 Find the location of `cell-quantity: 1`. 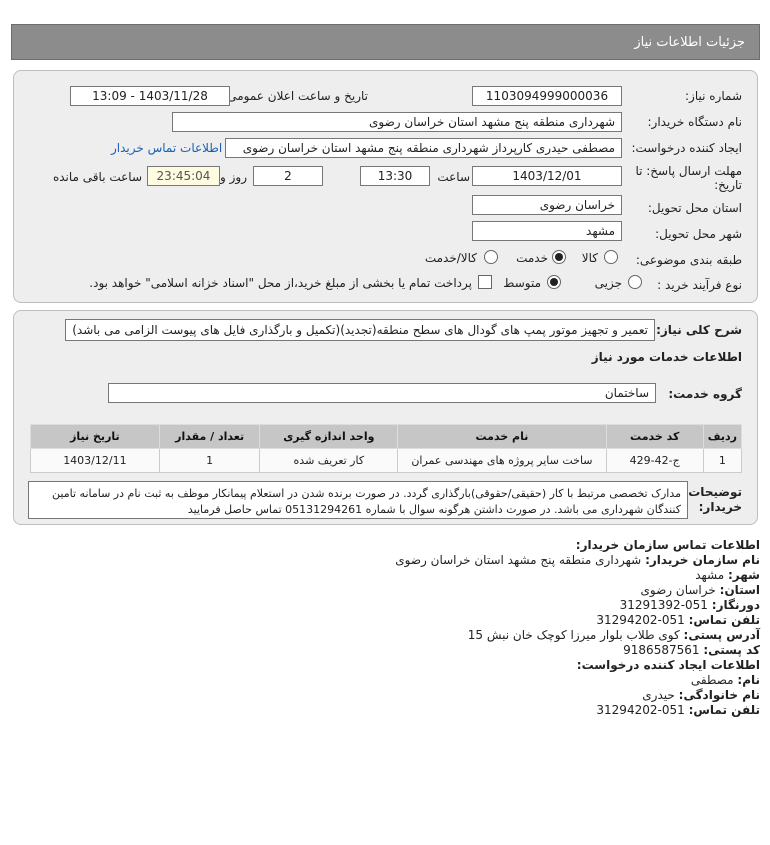

cell-quantity: 1 is located at coordinates (209, 460).